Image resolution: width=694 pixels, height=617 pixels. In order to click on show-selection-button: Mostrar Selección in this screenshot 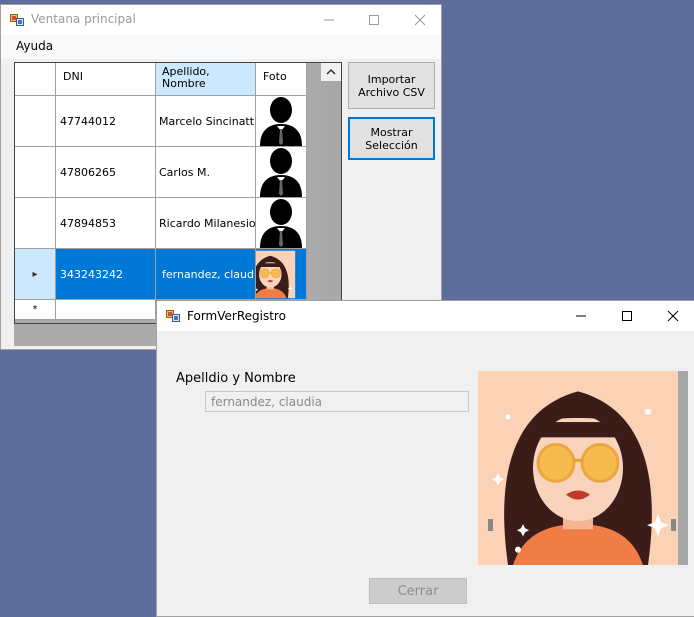, I will do `click(391, 138)`.